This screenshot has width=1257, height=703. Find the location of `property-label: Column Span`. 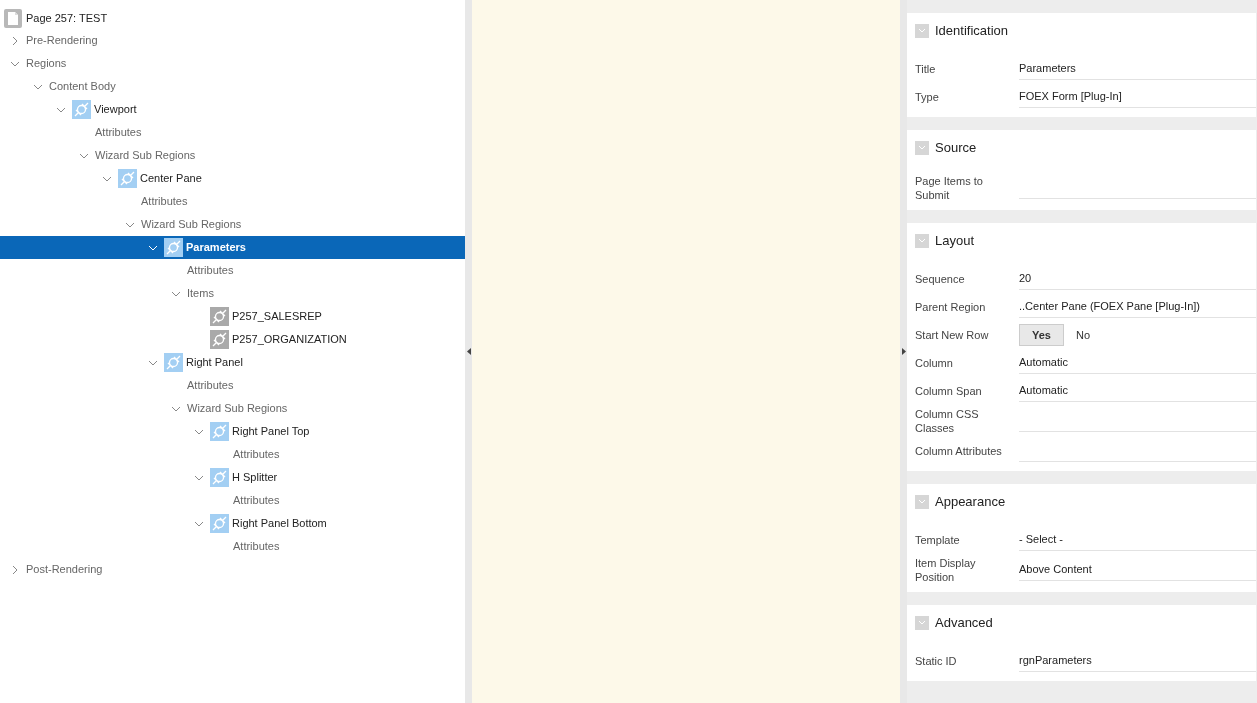

property-label: Column Span is located at coordinates (949, 391).